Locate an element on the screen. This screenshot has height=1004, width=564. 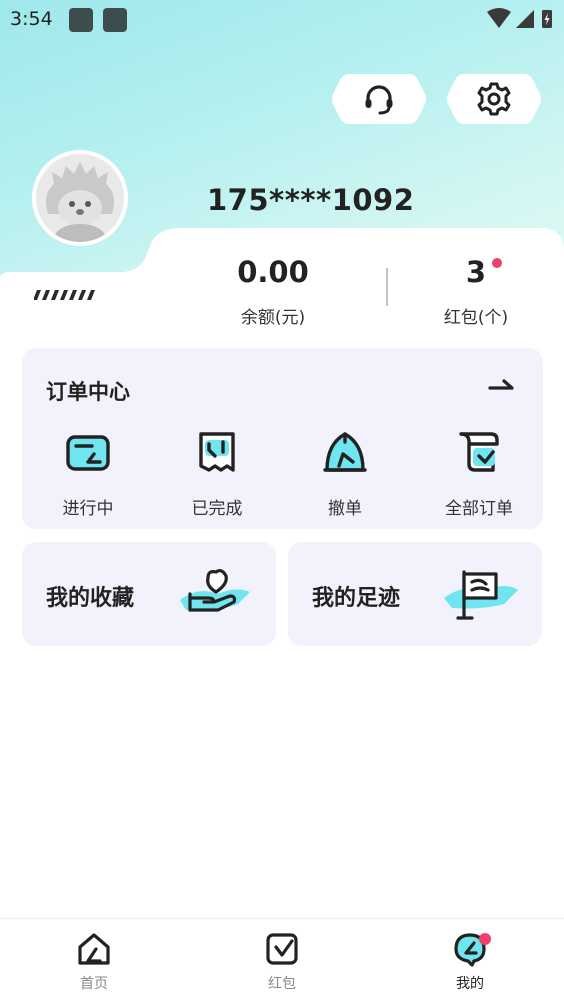
favorites-label: 我的收藏 is located at coordinates (90, 598).